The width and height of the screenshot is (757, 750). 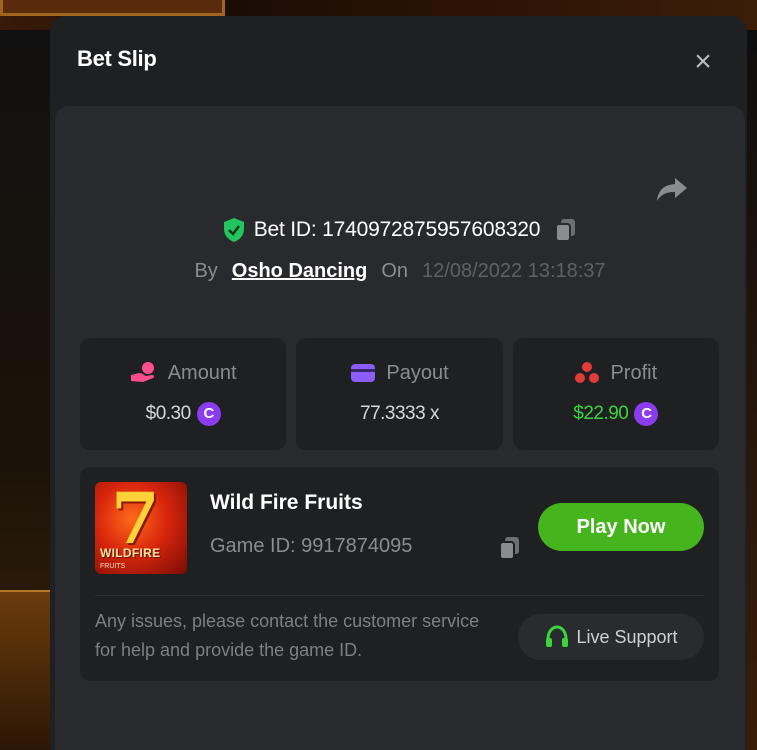 What do you see at coordinates (112, 8) in the screenshot?
I see `background-game-frame` at bounding box center [112, 8].